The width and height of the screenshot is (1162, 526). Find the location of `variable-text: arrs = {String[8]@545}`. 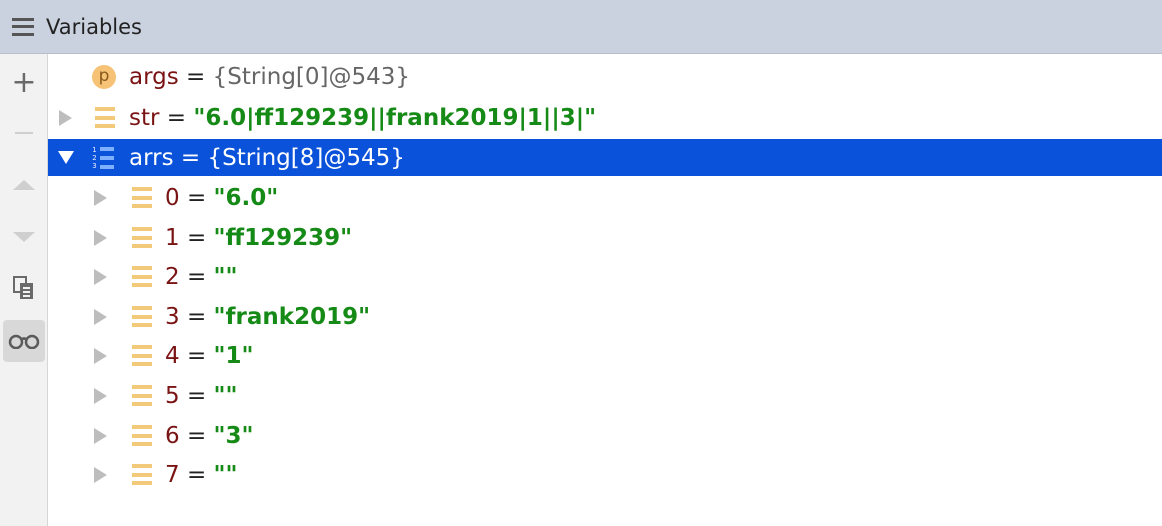

variable-text: arrs = {String[8]@545} is located at coordinates (267, 158).